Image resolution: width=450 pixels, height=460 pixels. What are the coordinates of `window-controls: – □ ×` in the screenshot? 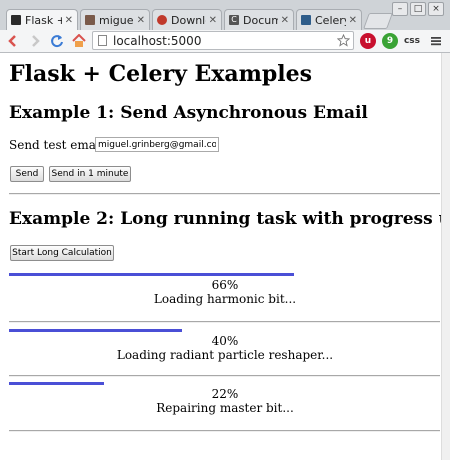 It's located at (418, 9).